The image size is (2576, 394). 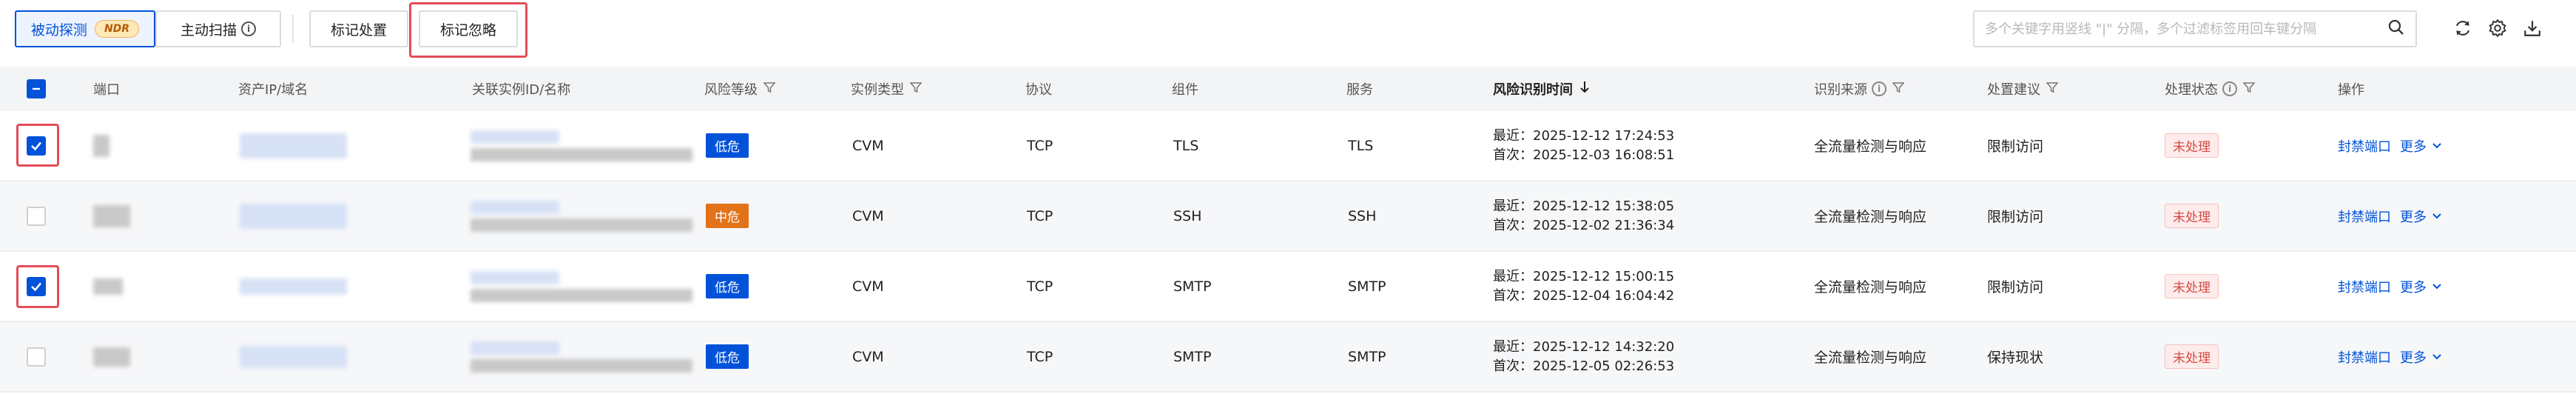 What do you see at coordinates (1185, 90) in the screenshot?
I see `header-component: 组件` at bounding box center [1185, 90].